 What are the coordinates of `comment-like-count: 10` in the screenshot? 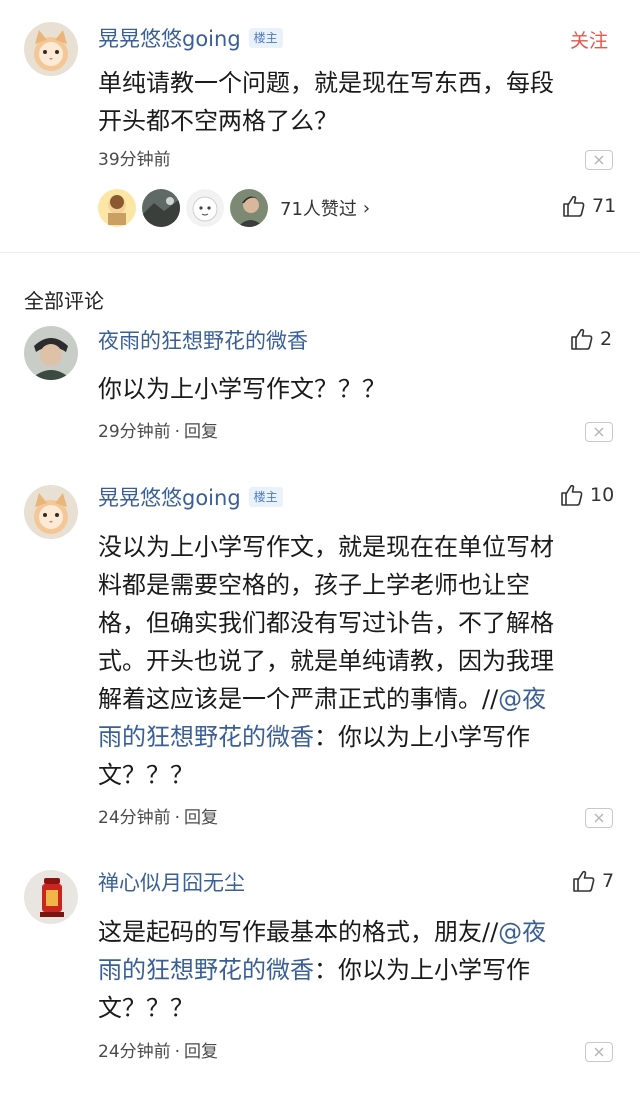 It's located at (602, 495).